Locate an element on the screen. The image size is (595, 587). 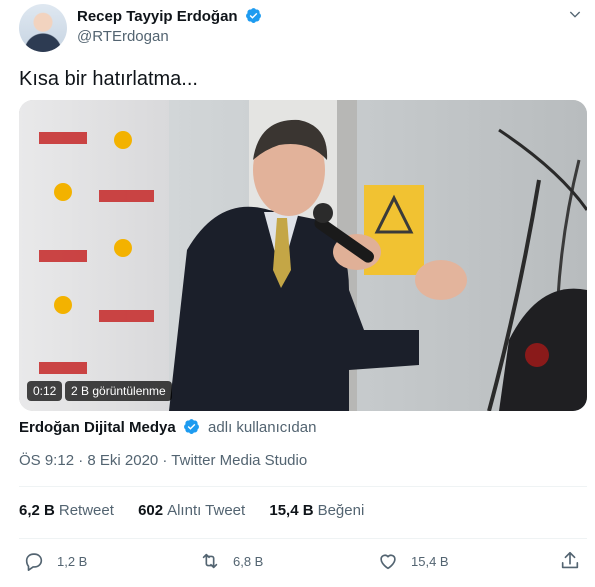
reply-button: 1,2 B is located at coordinates (55, 561).